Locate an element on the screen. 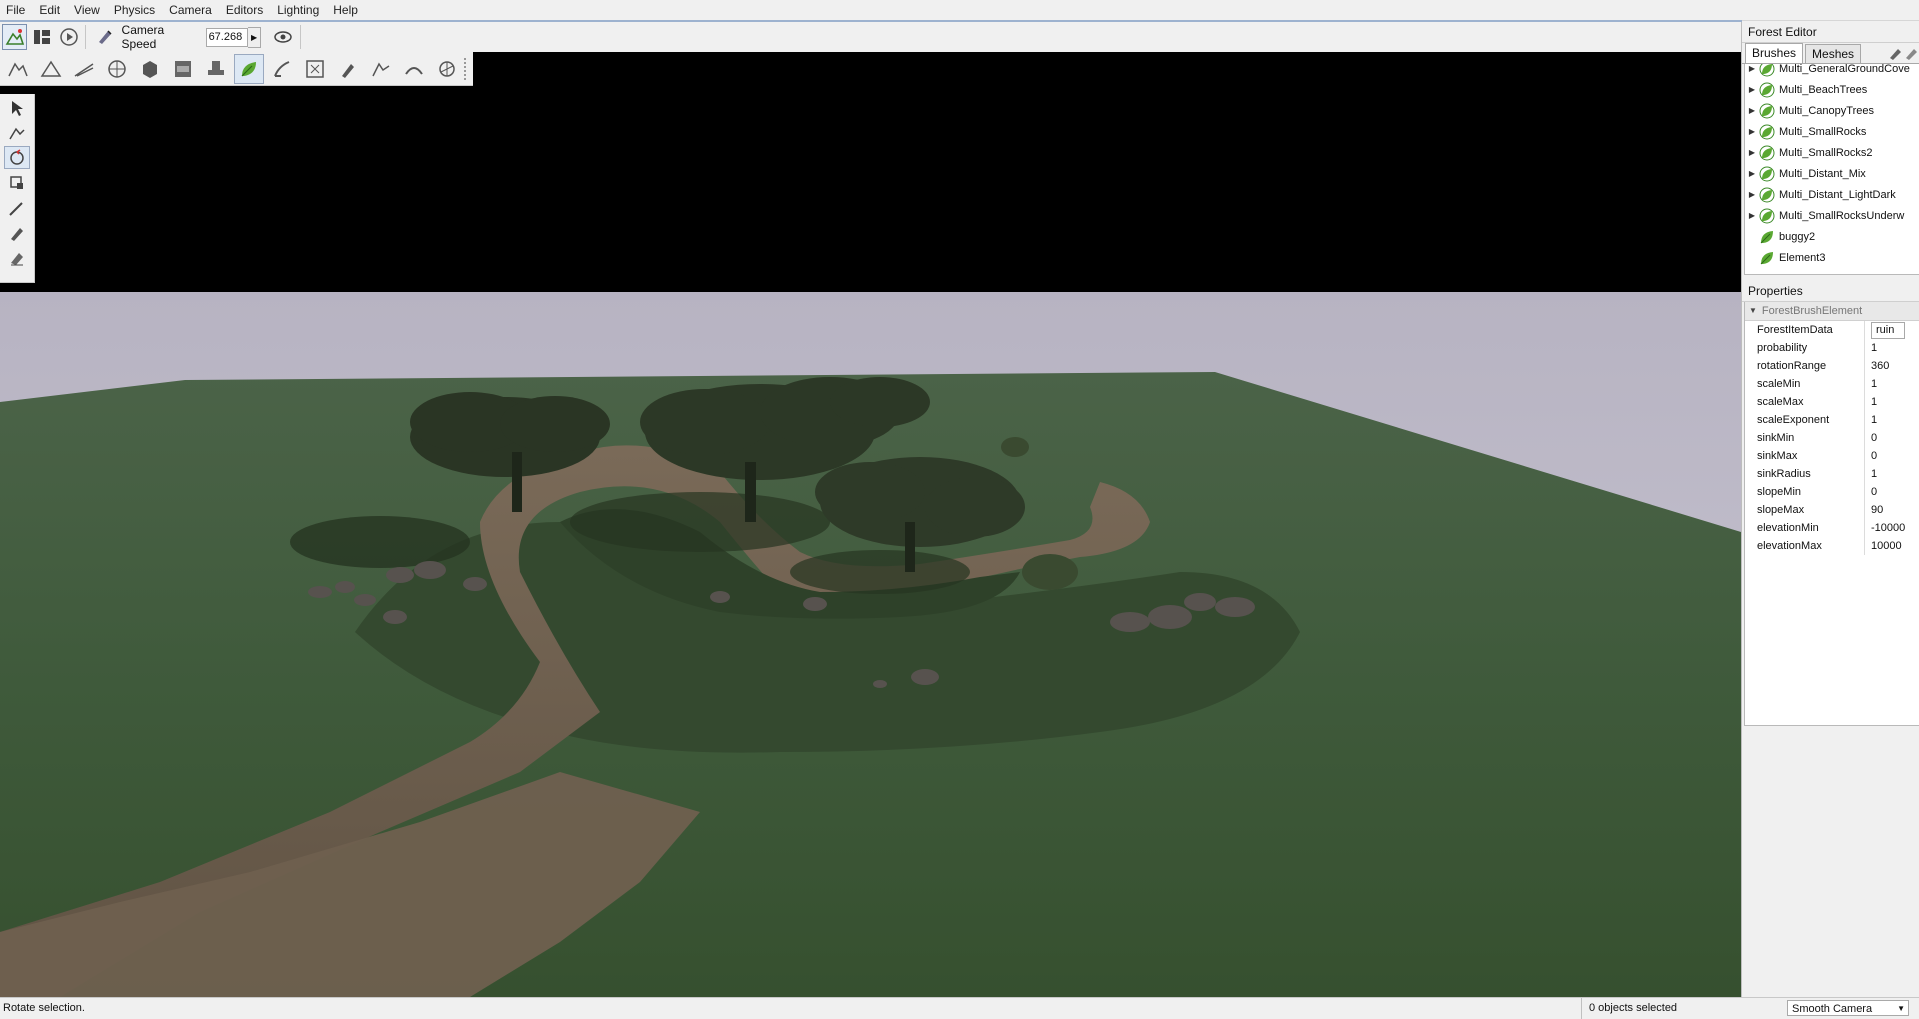  menu-camera: Camera is located at coordinates (190, 10).